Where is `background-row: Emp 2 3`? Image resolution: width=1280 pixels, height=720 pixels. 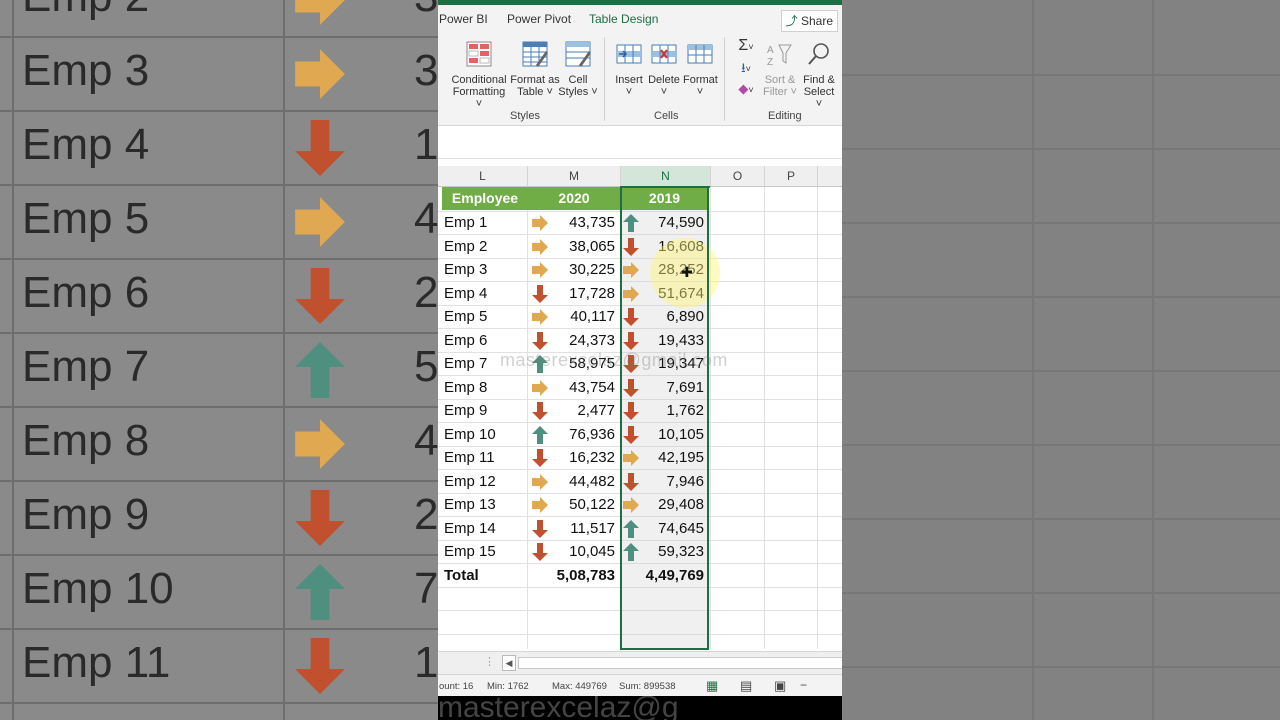
background-row: Emp 2 3 is located at coordinates (219, 19).